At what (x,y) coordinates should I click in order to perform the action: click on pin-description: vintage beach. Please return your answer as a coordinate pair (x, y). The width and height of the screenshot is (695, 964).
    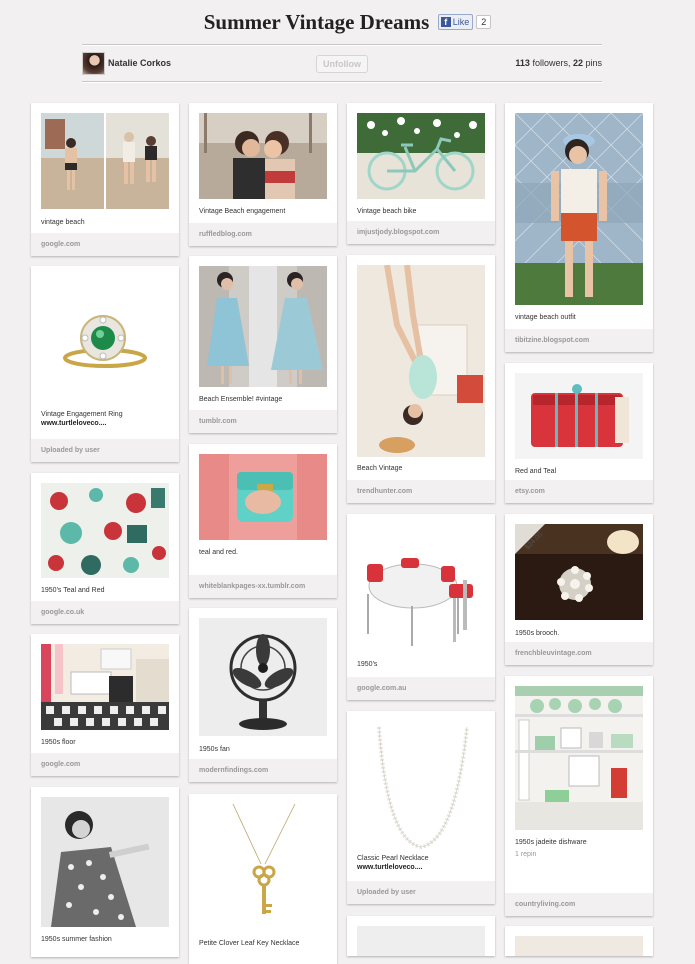
    Looking at the image, I should click on (63, 222).